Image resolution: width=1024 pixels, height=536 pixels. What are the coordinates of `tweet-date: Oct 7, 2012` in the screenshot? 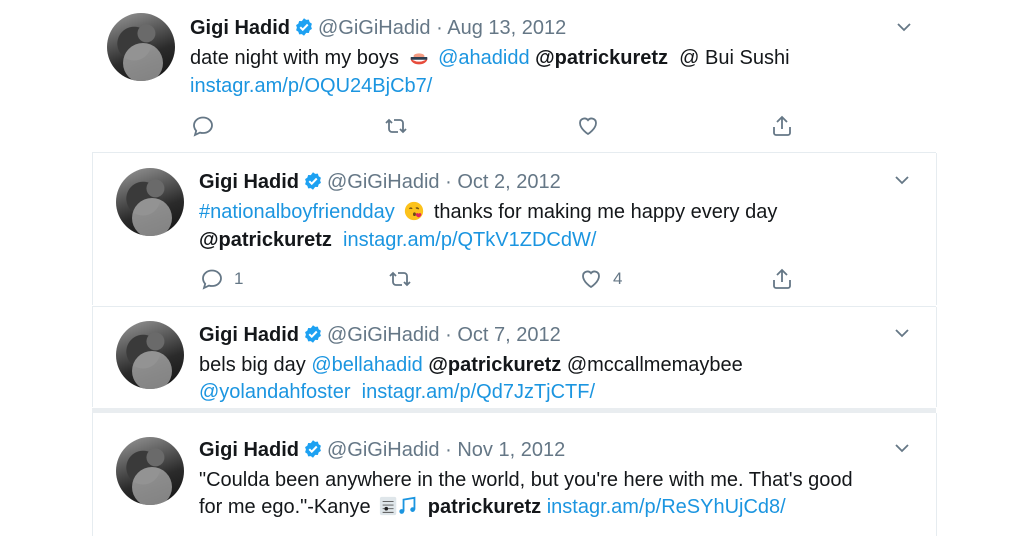 It's located at (508, 335).